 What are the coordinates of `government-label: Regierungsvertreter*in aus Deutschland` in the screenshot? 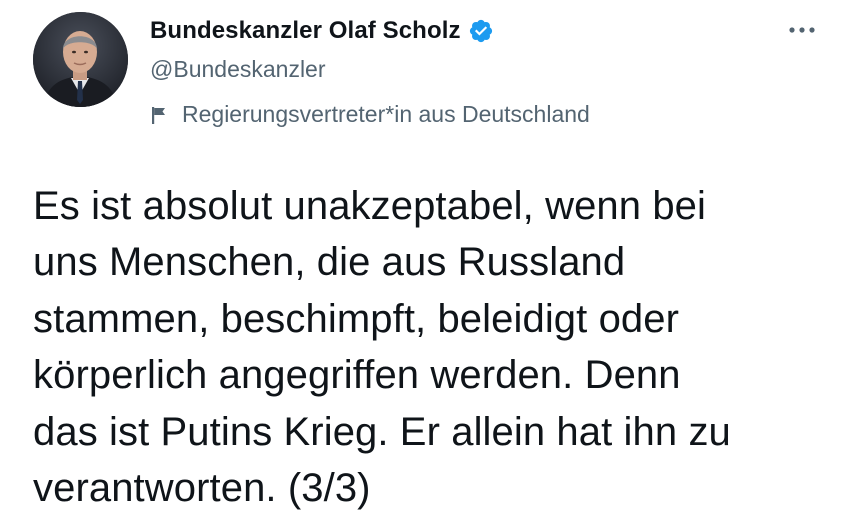 It's located at (370, 114).